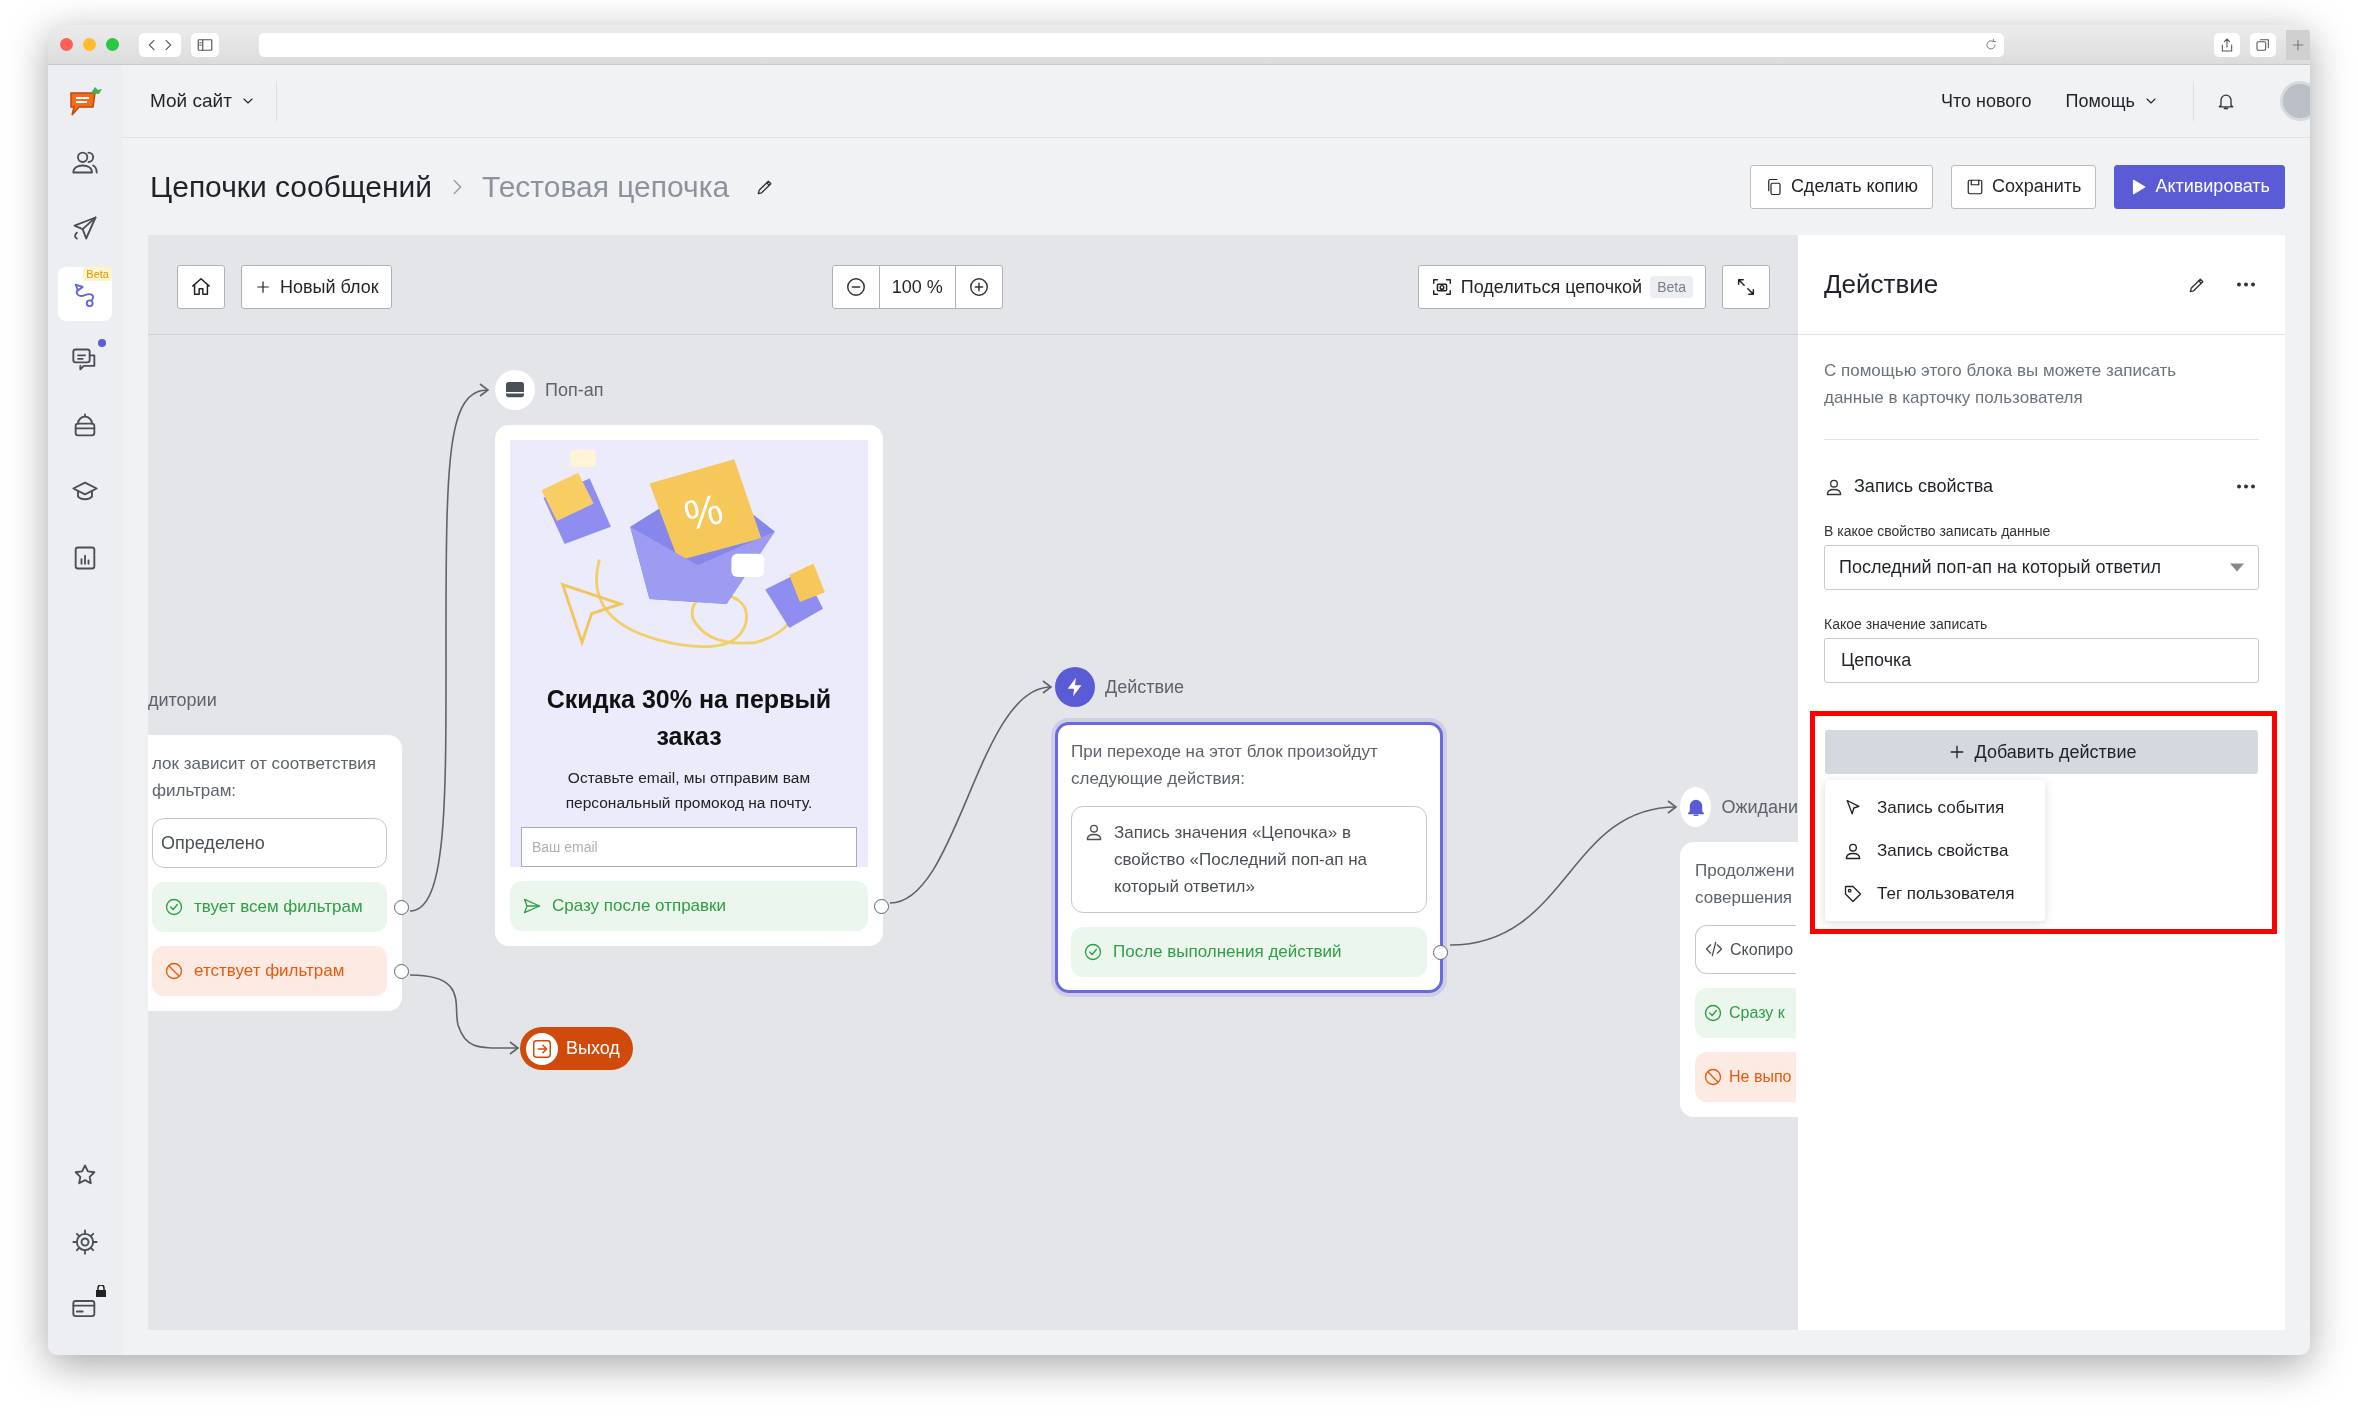  I want to click on property-select: Последний поп-ап на который ответил, so click(2041, 567).